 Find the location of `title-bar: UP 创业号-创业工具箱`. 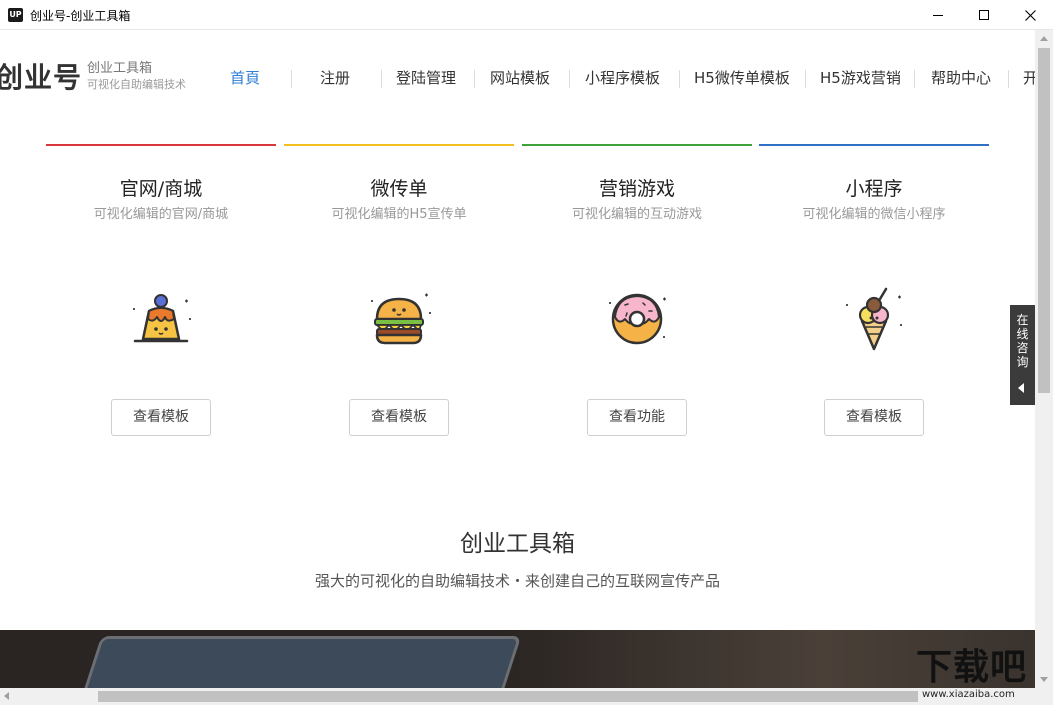

title-bar: UP 创业号-创业工具箱 is located at coordinates (526, 15).